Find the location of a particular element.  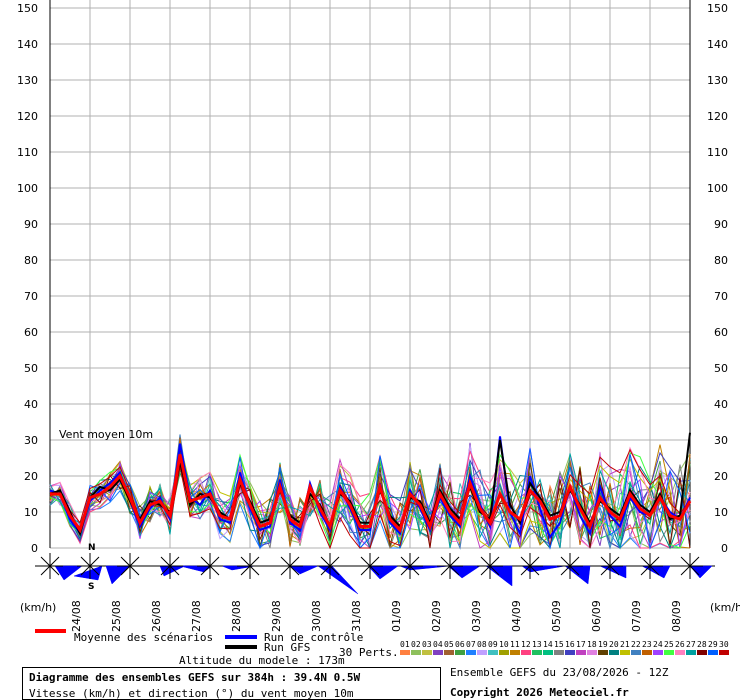

pert-number: 01 is located at coordinates (405, 644).